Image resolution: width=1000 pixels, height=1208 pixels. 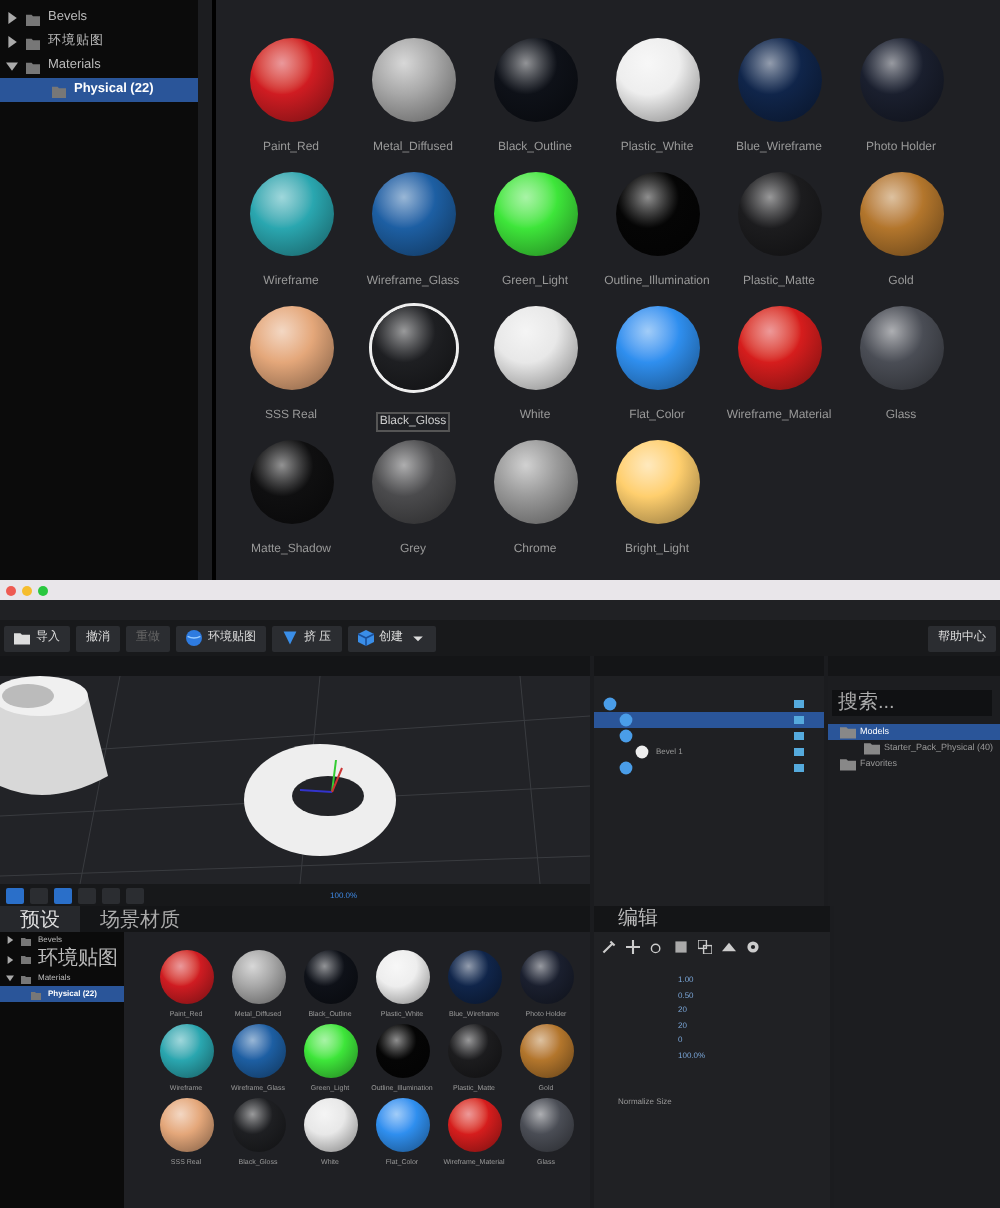 I want to click on folder-icon, so click(x=22, y=638).